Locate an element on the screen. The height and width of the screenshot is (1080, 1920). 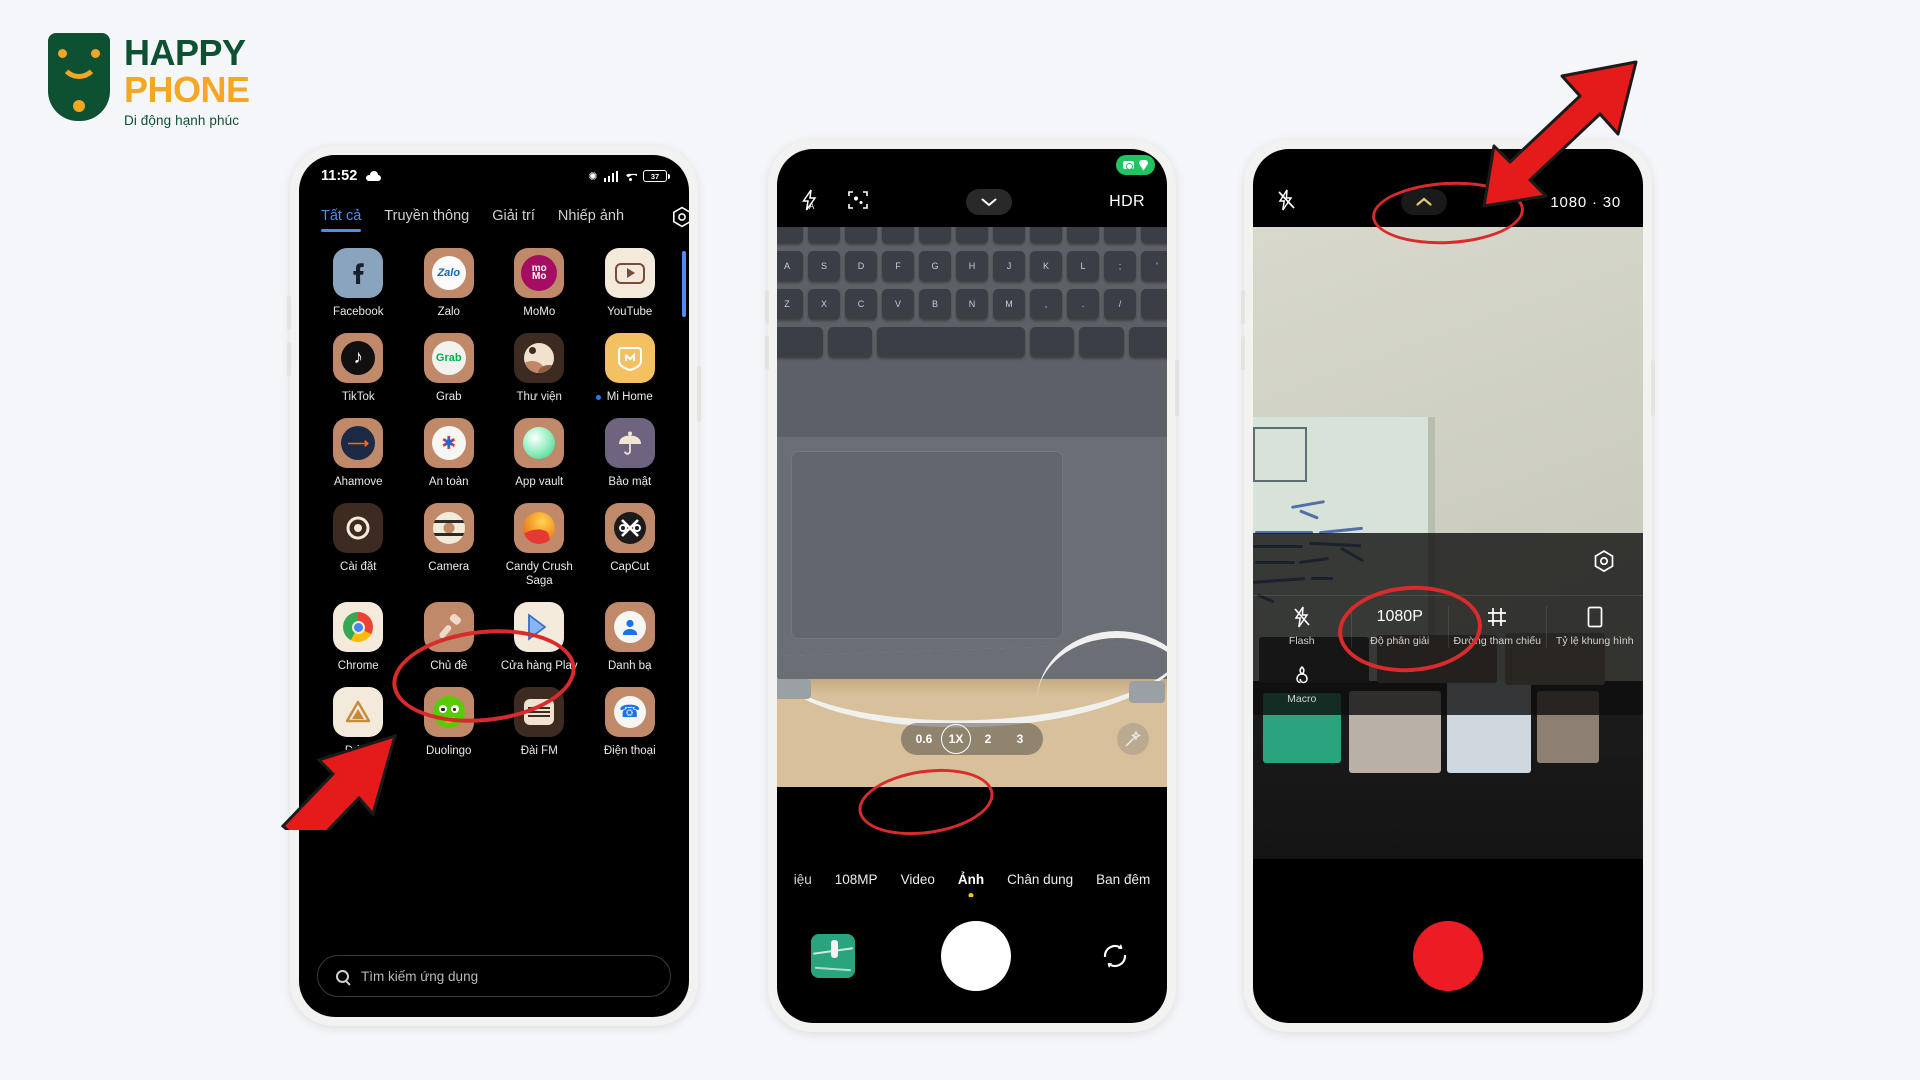
setting-flash: Flash is located at coordinates (1302, 627).